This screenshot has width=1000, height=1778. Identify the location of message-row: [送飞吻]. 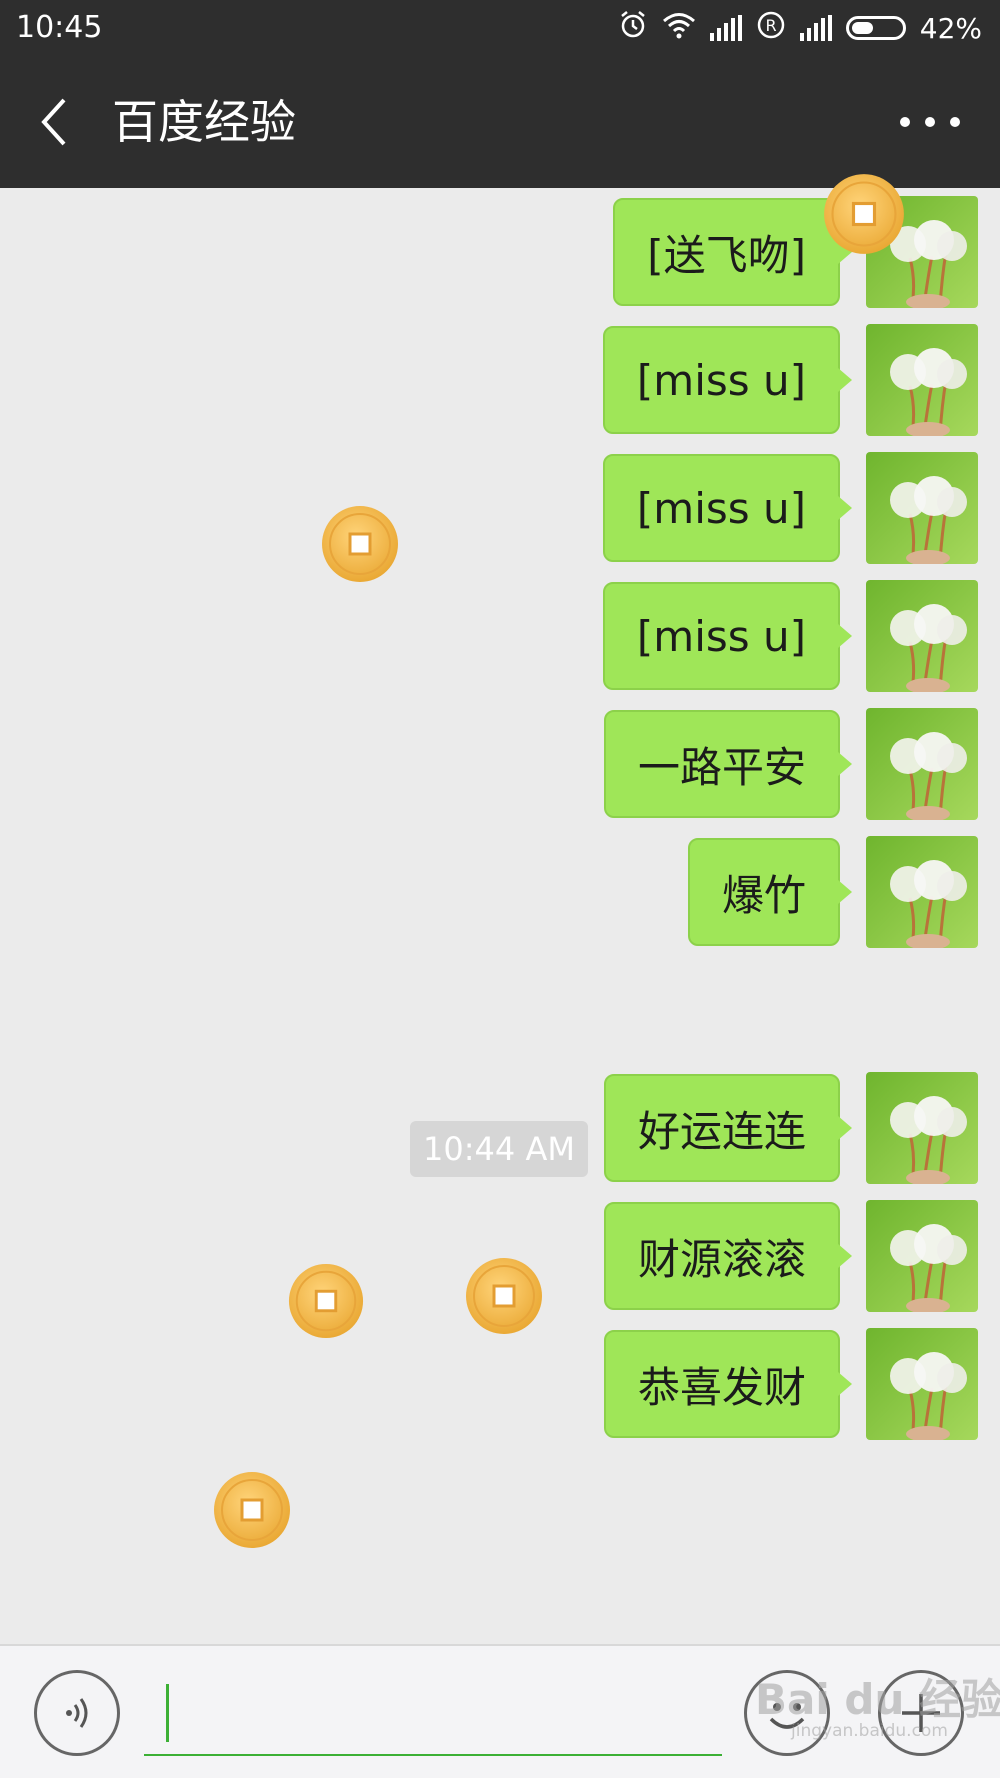
(795, 252).